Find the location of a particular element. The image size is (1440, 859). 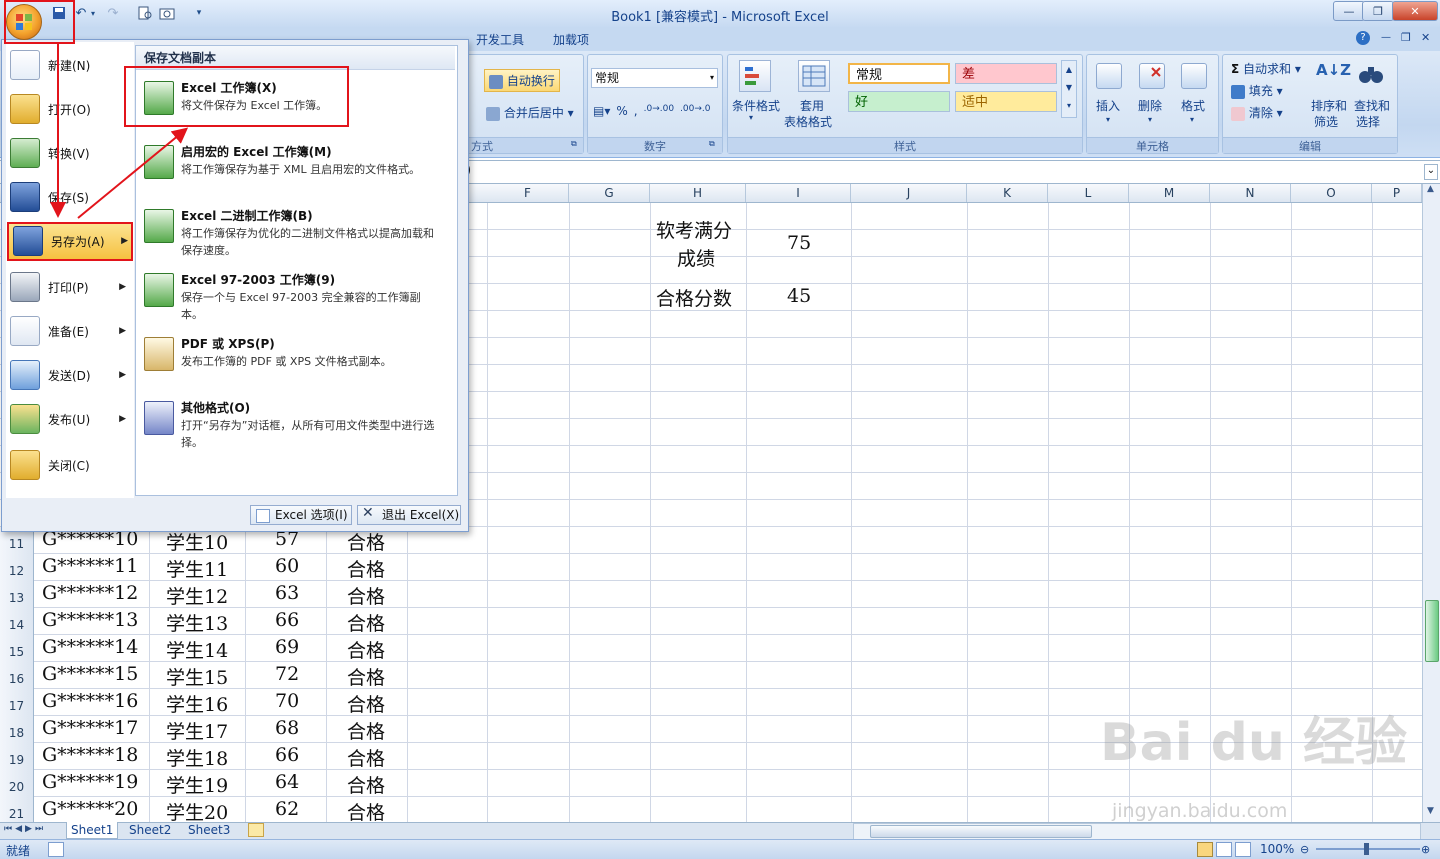

column-header-k: K is located at coordinates (1007, 193).